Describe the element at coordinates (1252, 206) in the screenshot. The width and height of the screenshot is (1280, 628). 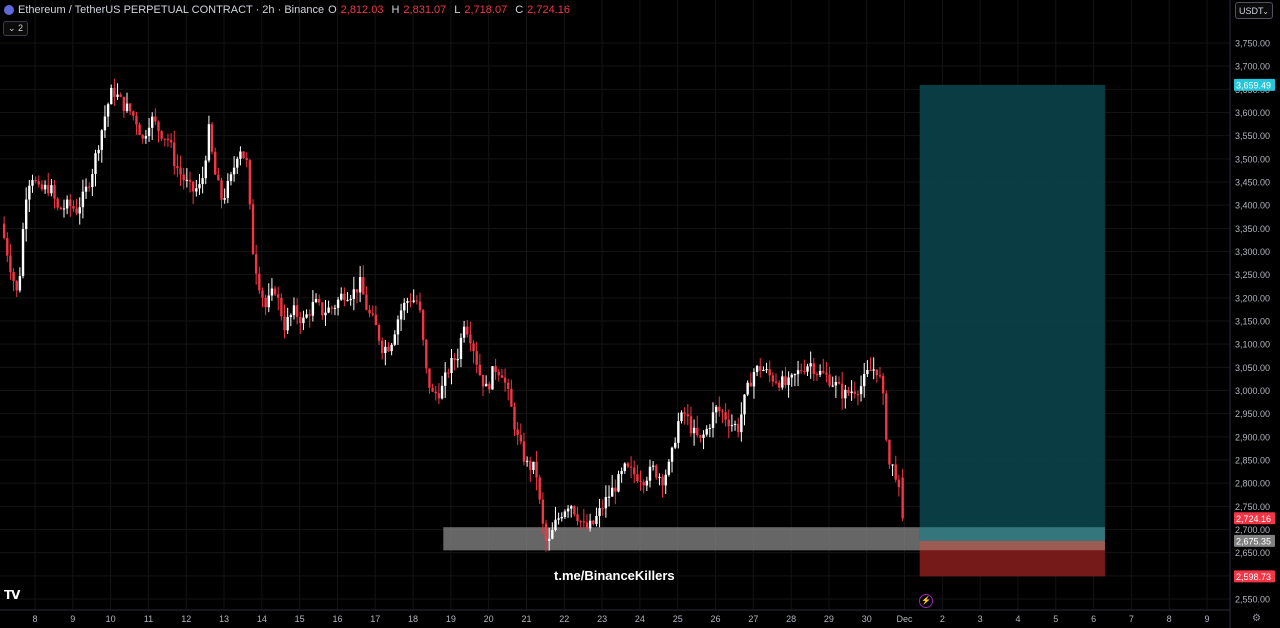
I see `price-tick-label: 3,400.00` at that location.